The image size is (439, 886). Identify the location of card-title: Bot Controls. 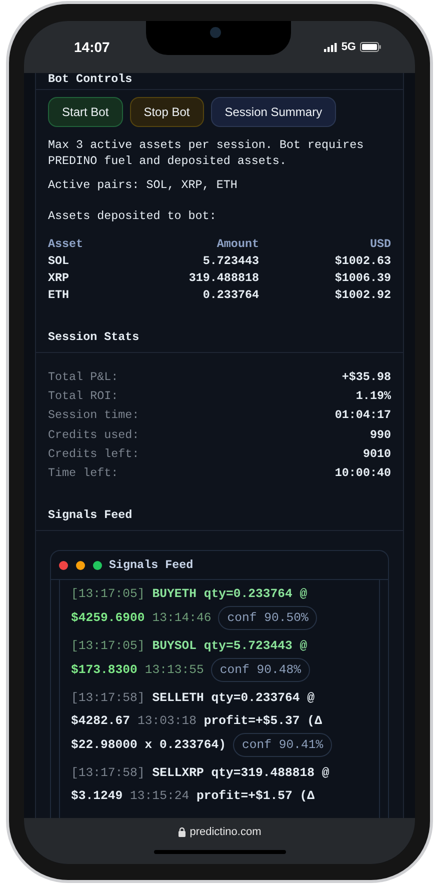
(91, 79).